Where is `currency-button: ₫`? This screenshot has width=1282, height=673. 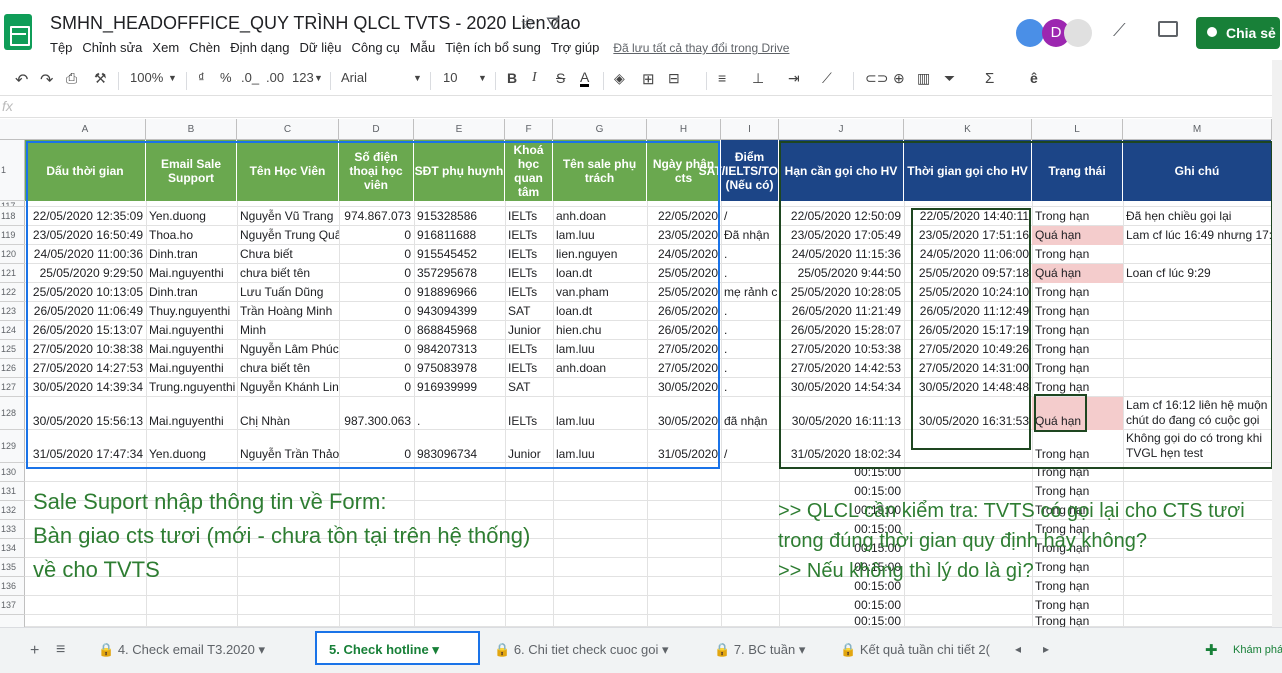
currency-button: ₫ is located at coordinates (201, 77).